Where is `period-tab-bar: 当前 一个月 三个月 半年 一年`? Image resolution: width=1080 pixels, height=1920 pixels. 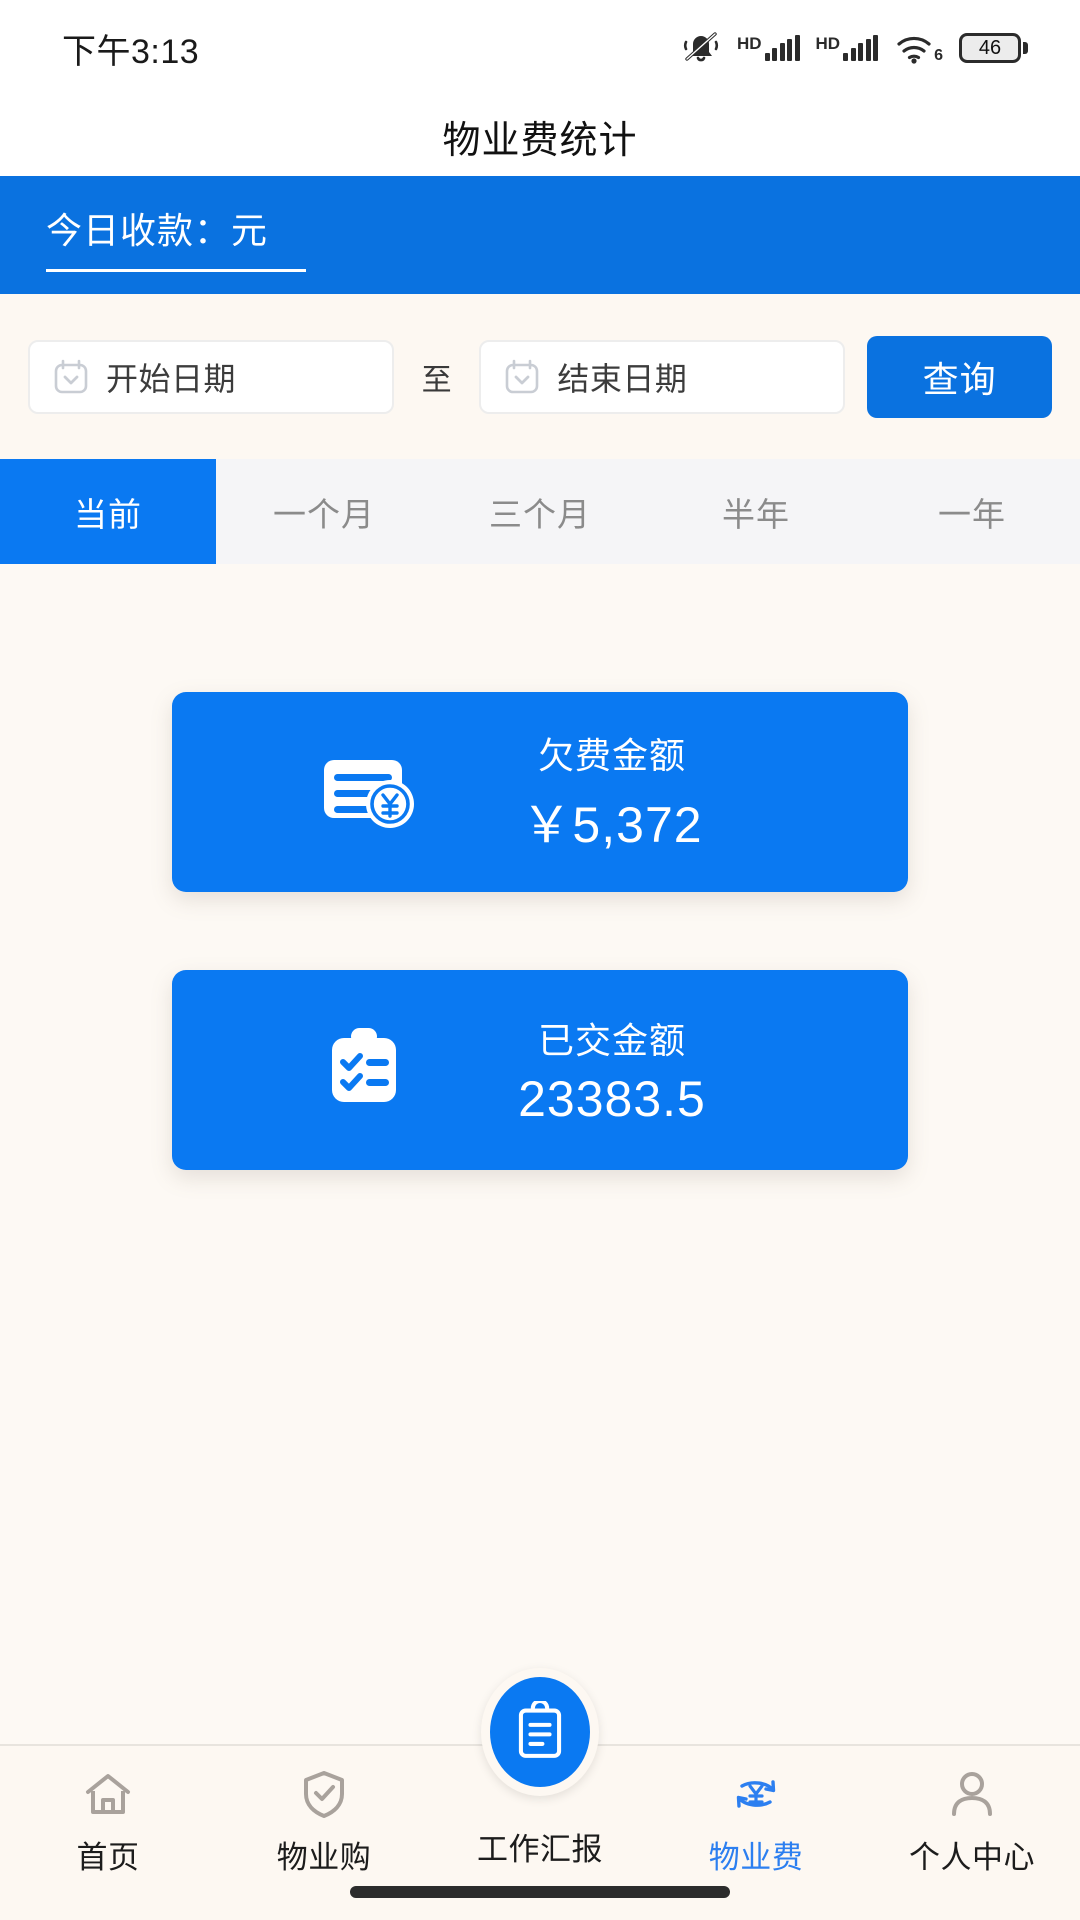 period-tab-bar: 当前 一个月 三个月 半年 一年 is located at coordinates (540, 511).